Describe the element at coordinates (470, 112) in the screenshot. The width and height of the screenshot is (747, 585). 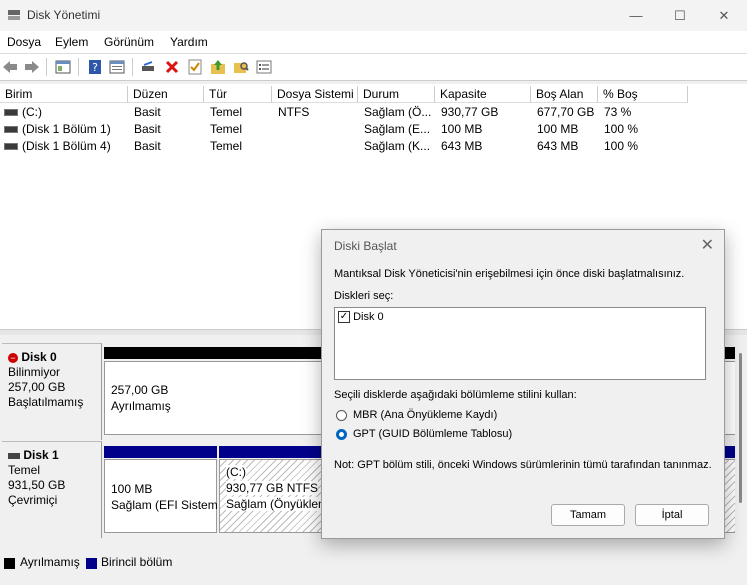
I see `cell-capacity: 930,77 GB` at that location.